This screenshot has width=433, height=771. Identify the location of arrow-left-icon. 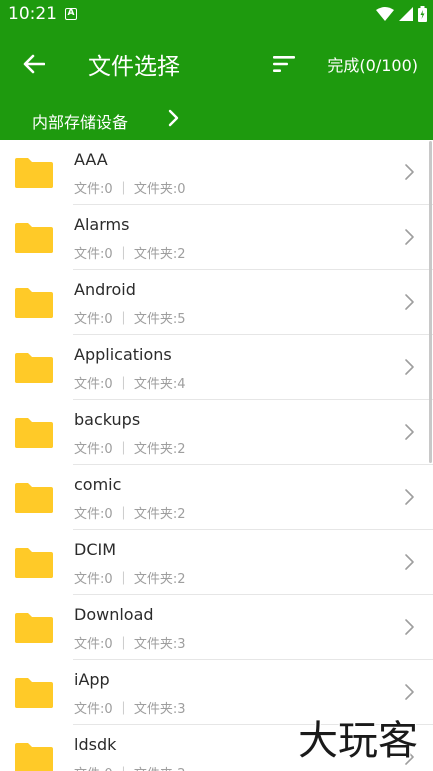
(34, 64).